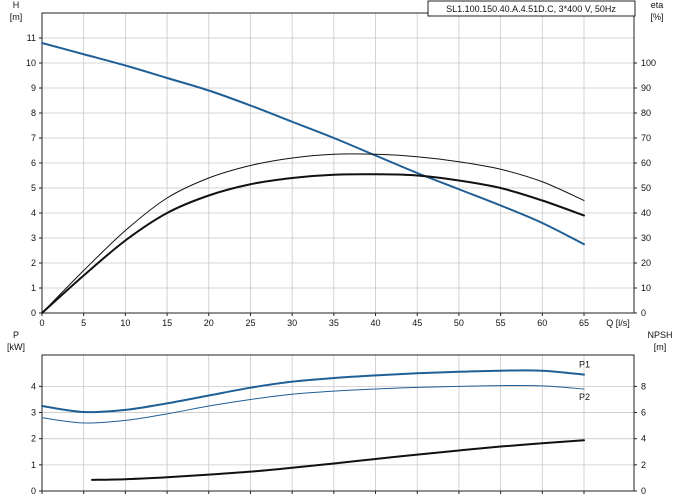 The image size is (691, 500). What do you see at coordinates (584, 323) in the screenshot?
I see `x-tick-label: 65` at bounding box center [584, 323].